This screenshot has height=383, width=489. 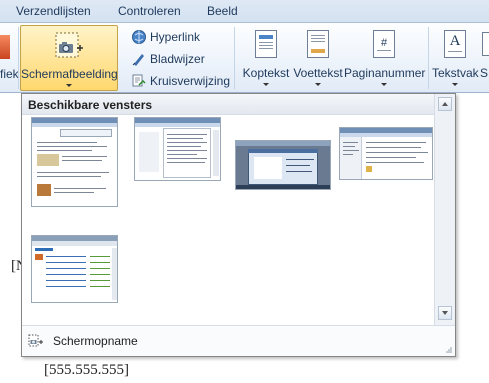 I want to click on bookmark-icon, so click(x=138, y=59).